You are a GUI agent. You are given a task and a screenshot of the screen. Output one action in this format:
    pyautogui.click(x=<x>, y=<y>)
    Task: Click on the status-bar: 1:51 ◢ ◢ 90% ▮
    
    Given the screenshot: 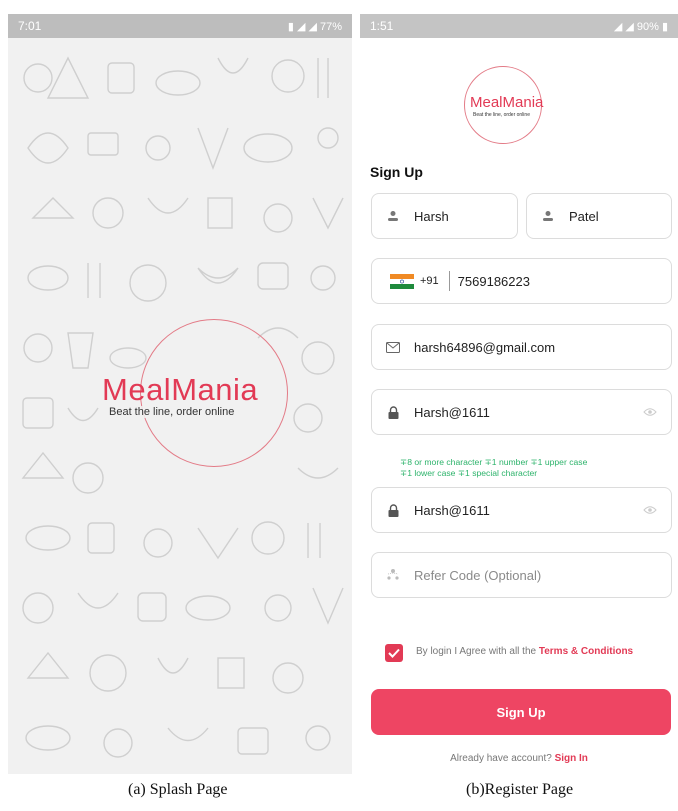 What is the action you would take?
    pyautogui.click(x=519, y=26)
    